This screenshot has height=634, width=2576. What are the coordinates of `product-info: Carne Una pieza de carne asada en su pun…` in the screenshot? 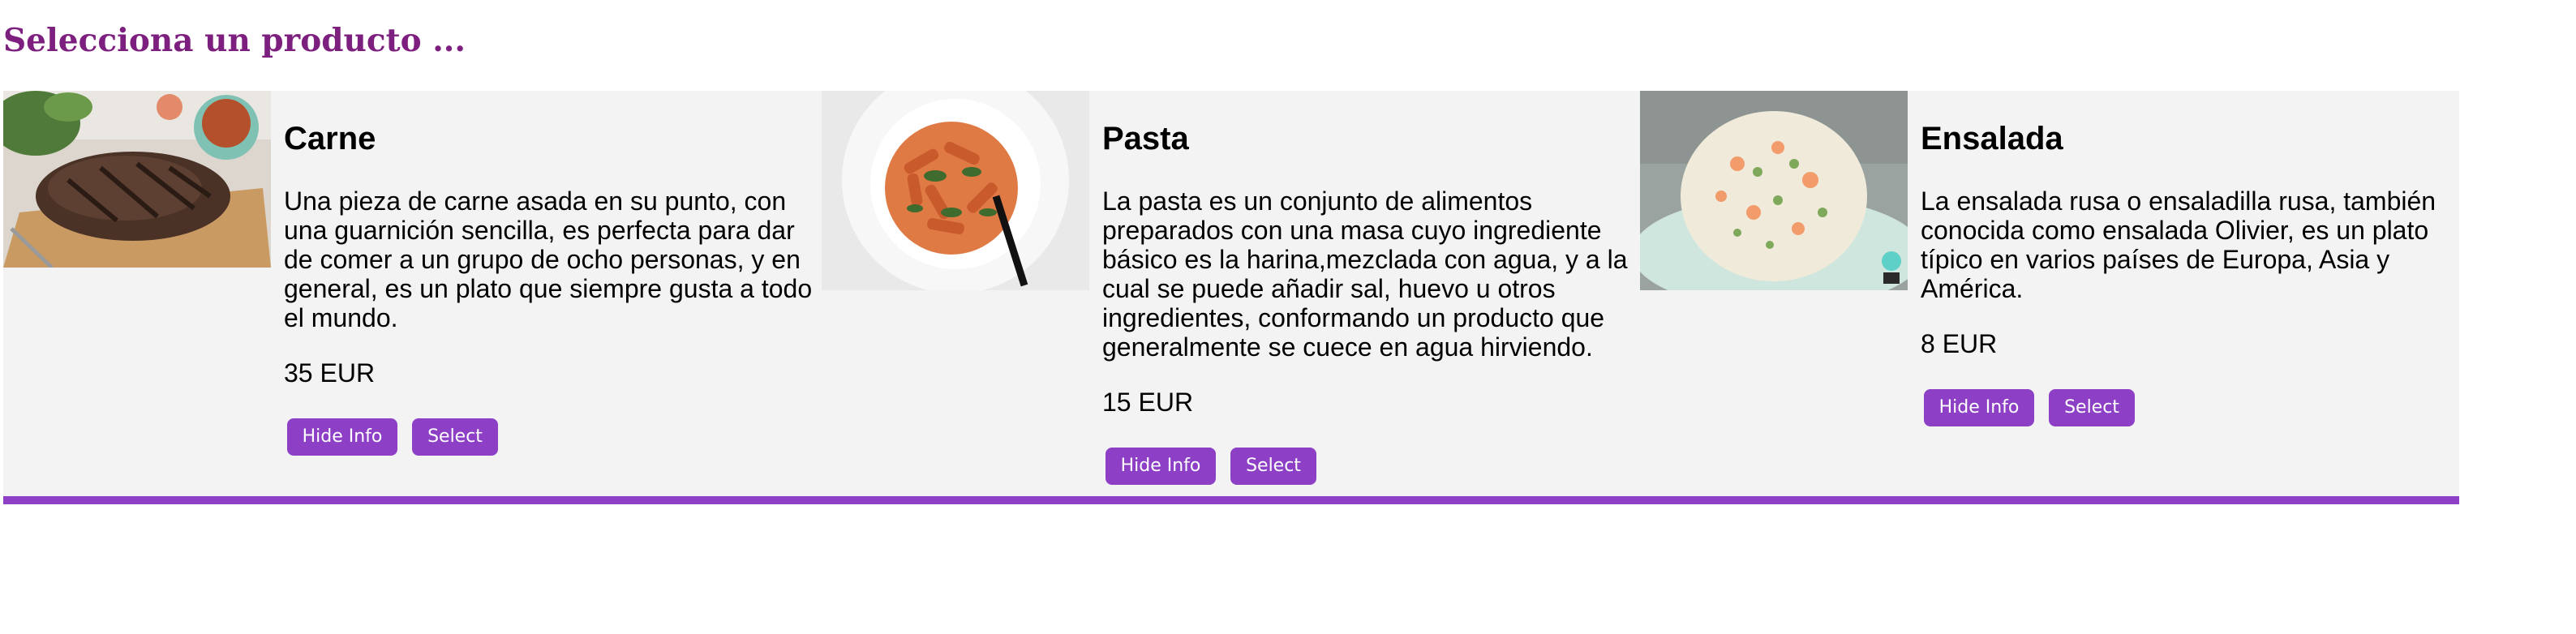 It's located at (546, 273).